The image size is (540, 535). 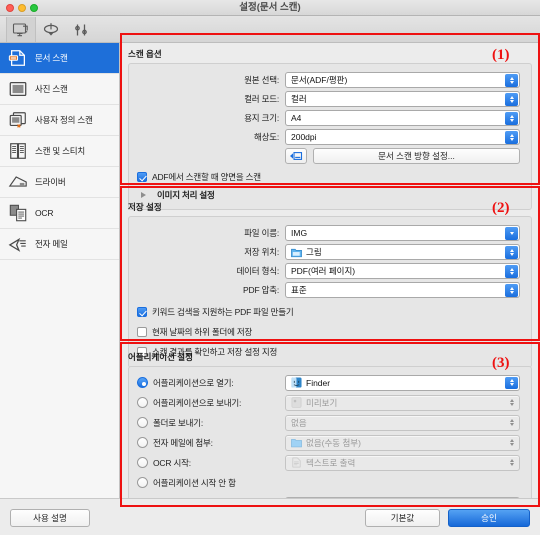 I want to click on date-subfolder-checkbox, so click(x=142, y=332).